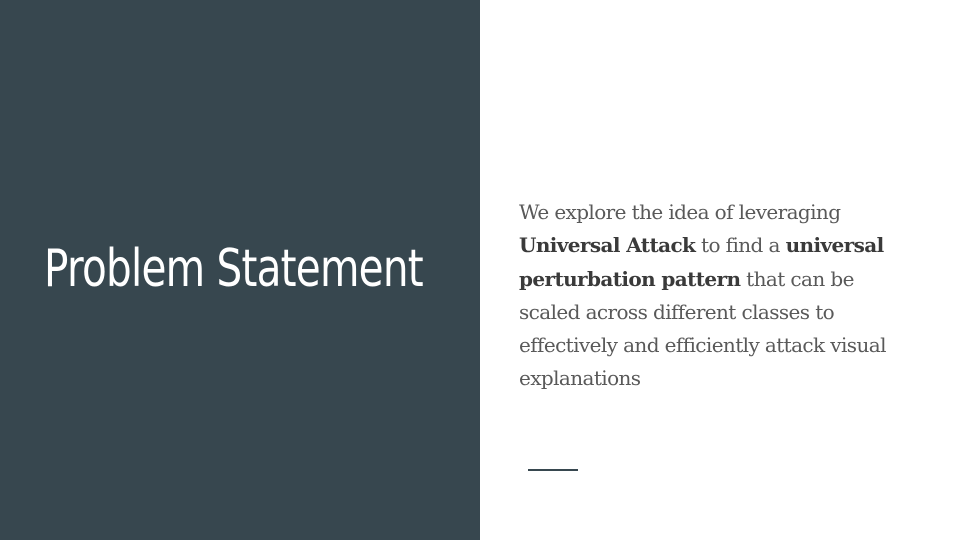 This screenshot has height=540, width=960. I want to click on body-bold-universal-attack: Universal Attack, so click(607, 245).